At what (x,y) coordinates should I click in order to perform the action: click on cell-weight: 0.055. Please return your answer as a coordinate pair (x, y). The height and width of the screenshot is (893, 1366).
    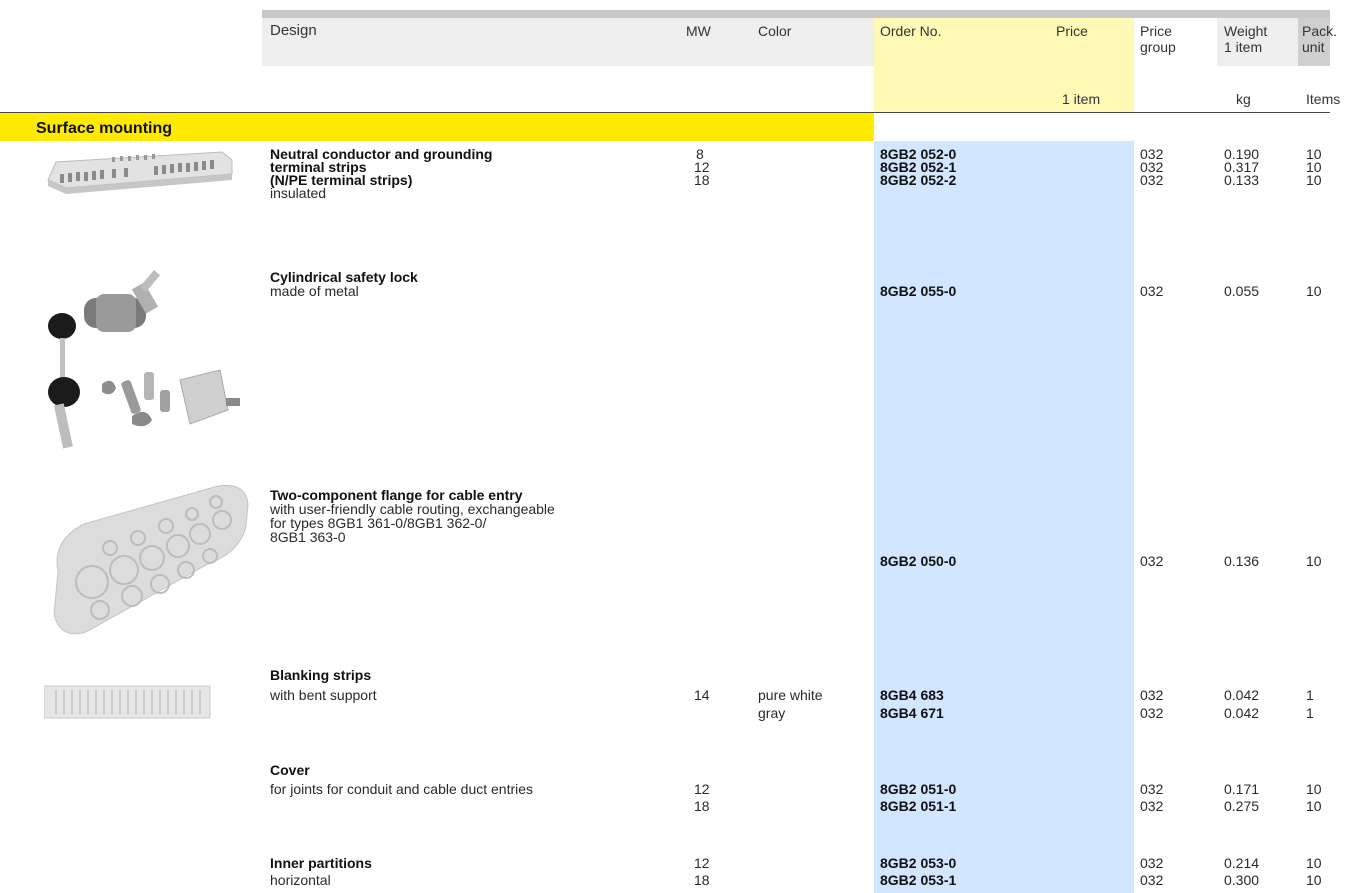
    Looking at the image, I should click on (1242, 291).